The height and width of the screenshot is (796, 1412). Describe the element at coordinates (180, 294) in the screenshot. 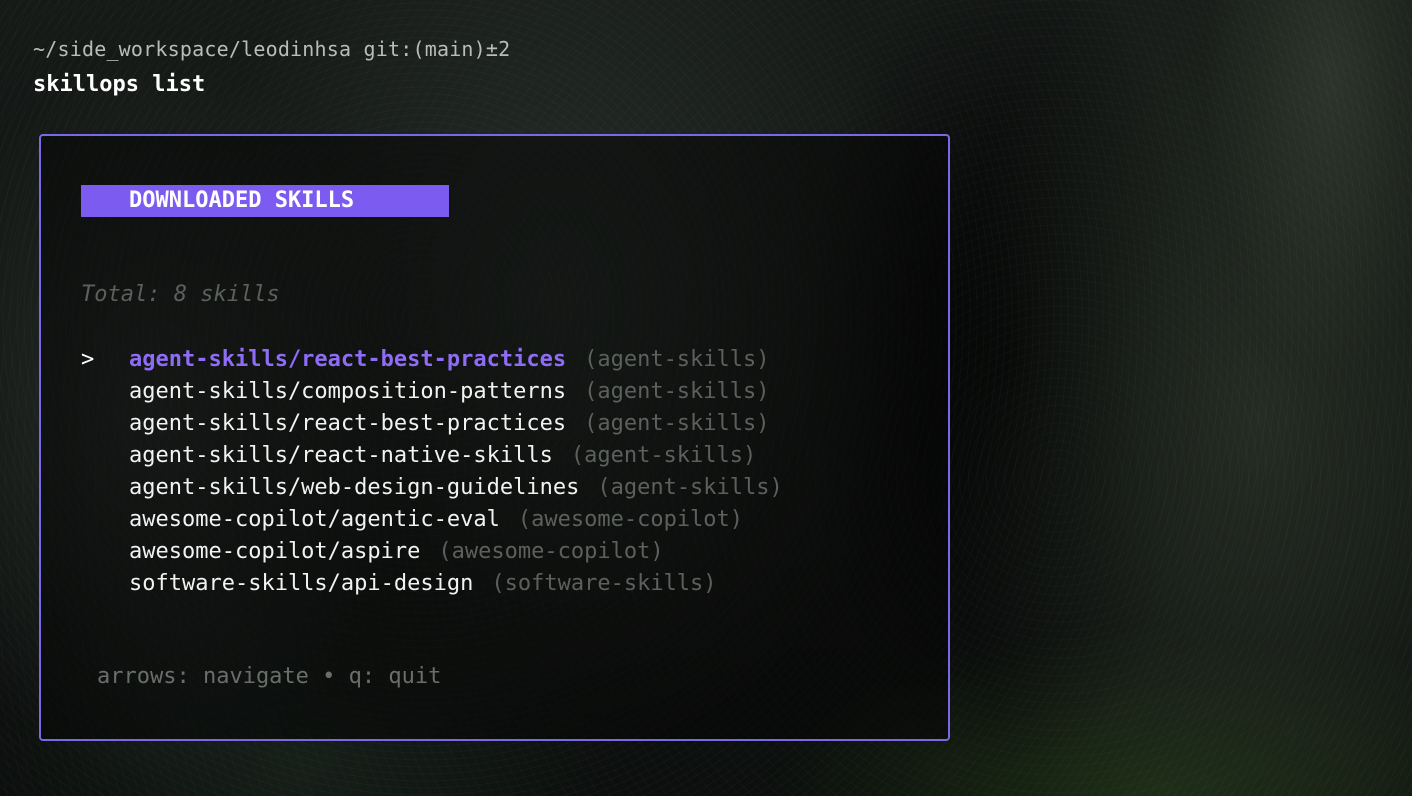

I see `total-count: Total: 8 skills` at that location.